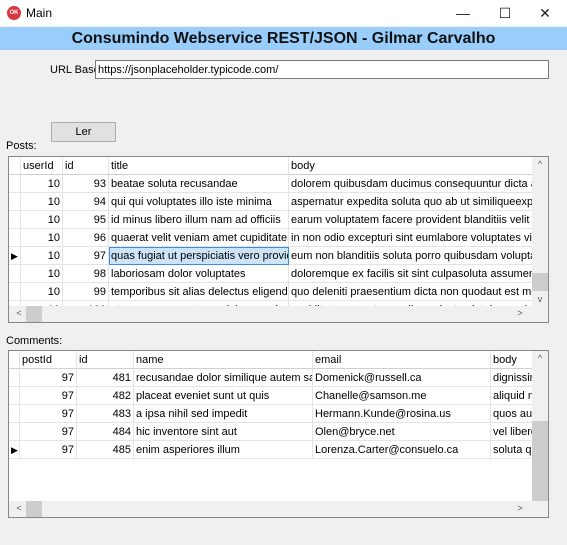  Describe the element at coordinates (105, 378) in the screenshot. I see `cell-id: 481` at that location.